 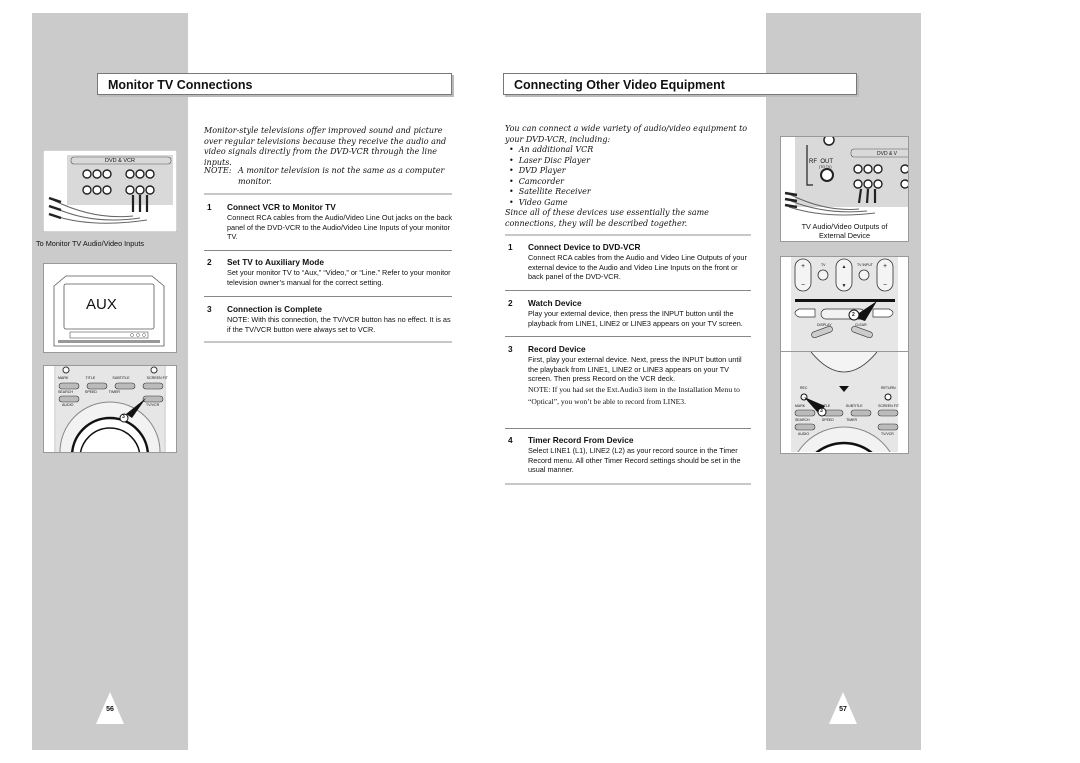 I want to click on step-title: Timer Record From Device, so click(x=581, y=440).